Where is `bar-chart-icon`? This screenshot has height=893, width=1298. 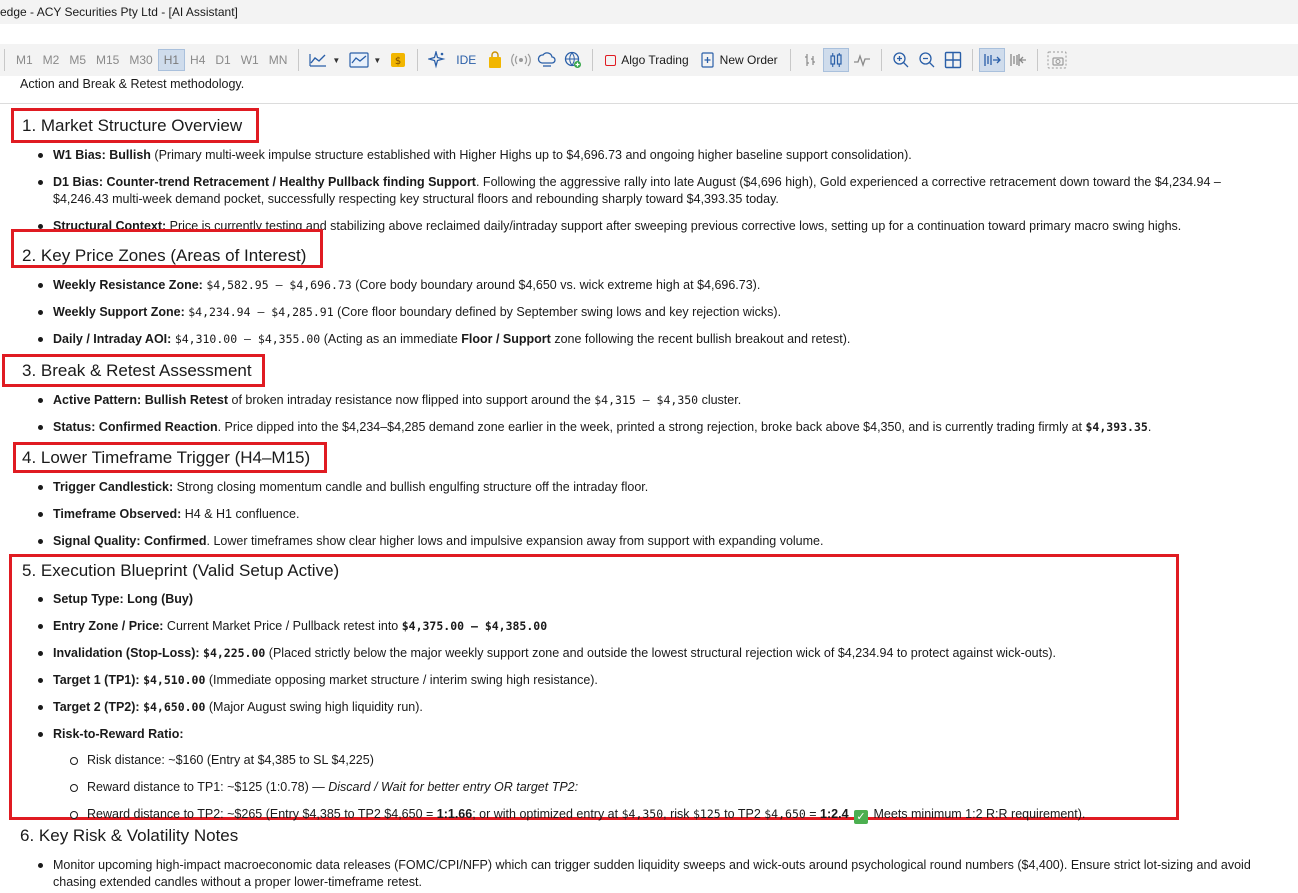
bar-chart-icon is located at coordinates (810, 60).